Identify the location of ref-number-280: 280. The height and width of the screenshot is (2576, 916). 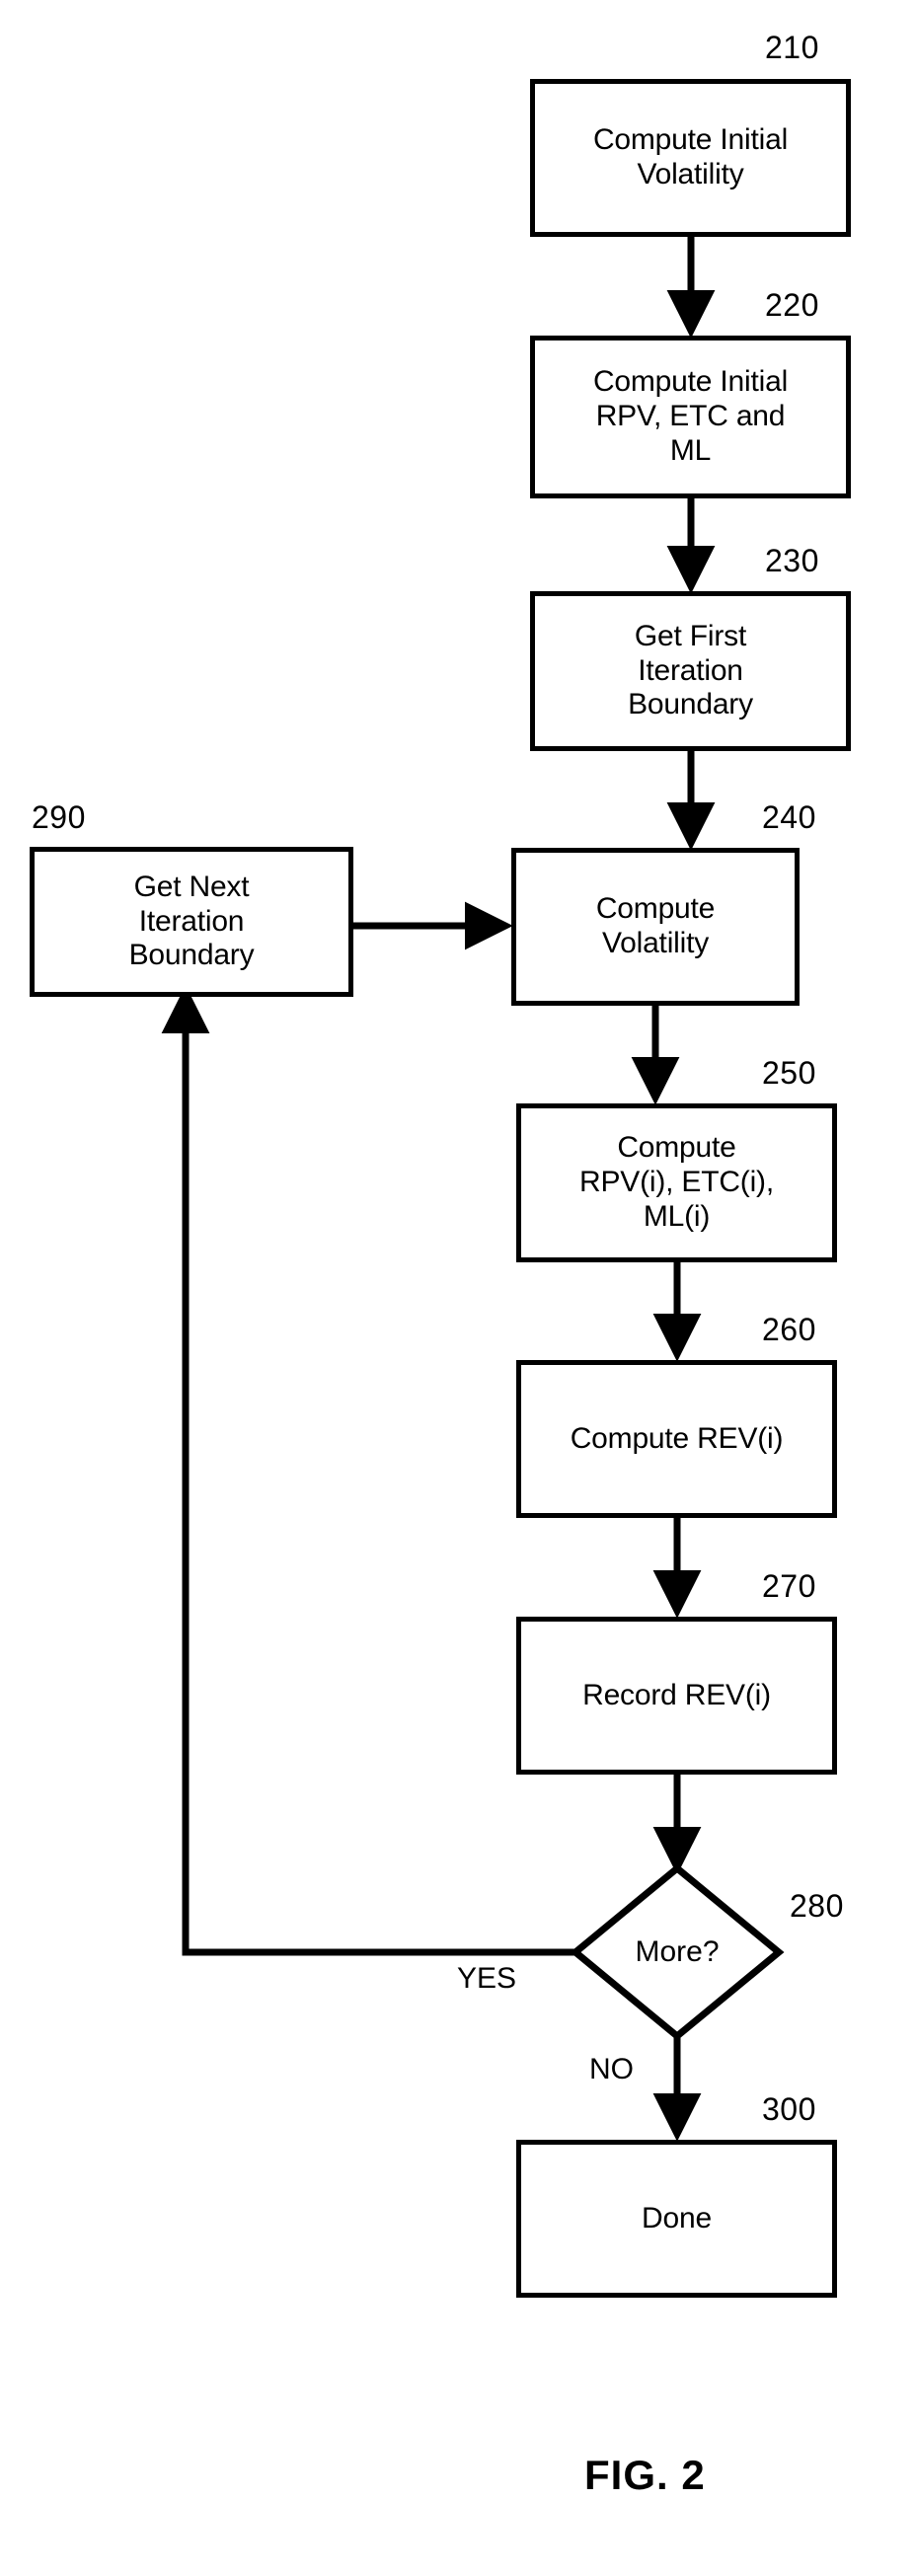
(817, 1906).